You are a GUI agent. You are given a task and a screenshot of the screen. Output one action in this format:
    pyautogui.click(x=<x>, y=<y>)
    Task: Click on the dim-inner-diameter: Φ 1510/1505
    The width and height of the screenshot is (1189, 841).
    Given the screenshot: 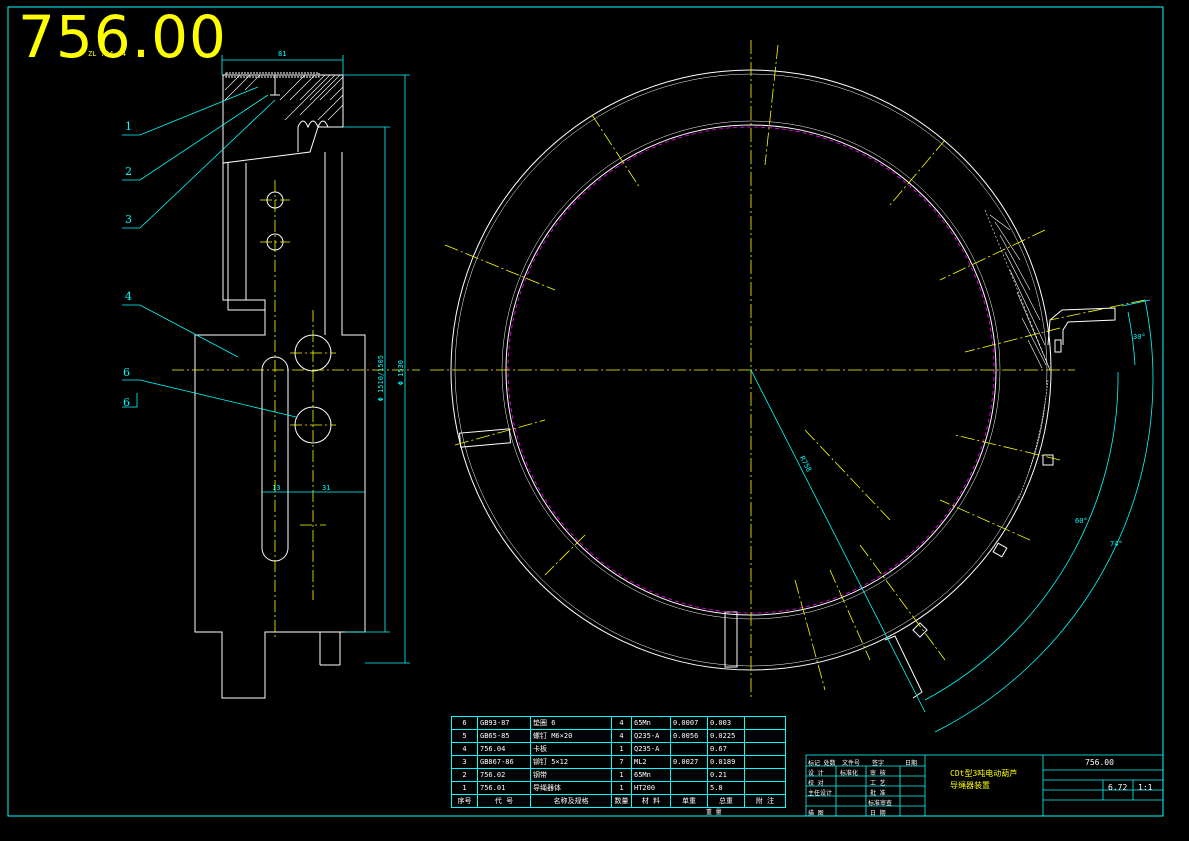 What is the action you would take?
    pyautogui.click(x=381, y=378)
    